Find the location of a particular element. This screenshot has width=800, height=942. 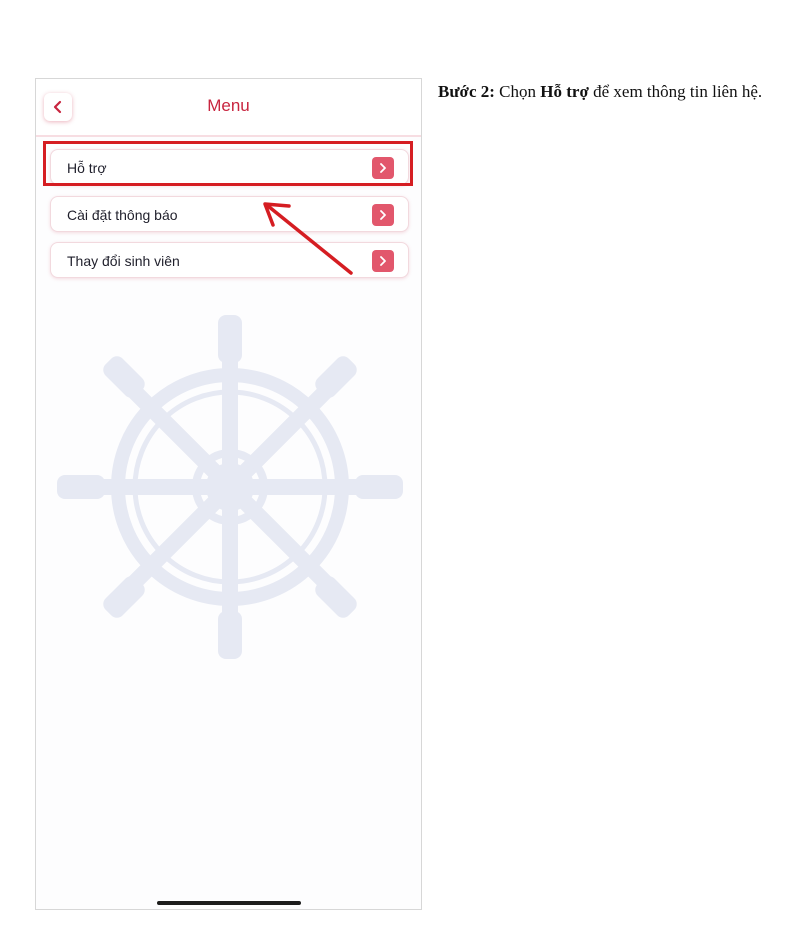

app-header: Menu is located at coordinates (228, 108).